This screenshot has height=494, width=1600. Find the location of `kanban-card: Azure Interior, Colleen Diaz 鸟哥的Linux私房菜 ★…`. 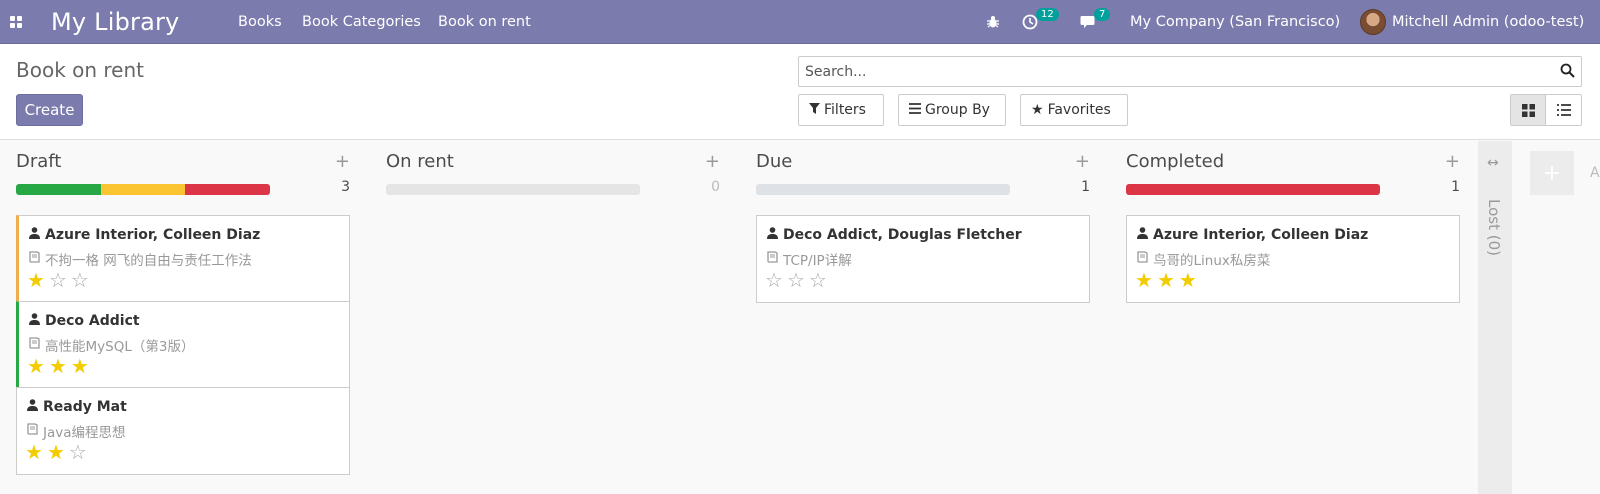

kanban-card: Azure Interior, Colleen Diaz 鸟哥的Linux私房菜 ★… is located at coordinates (1293, 259).